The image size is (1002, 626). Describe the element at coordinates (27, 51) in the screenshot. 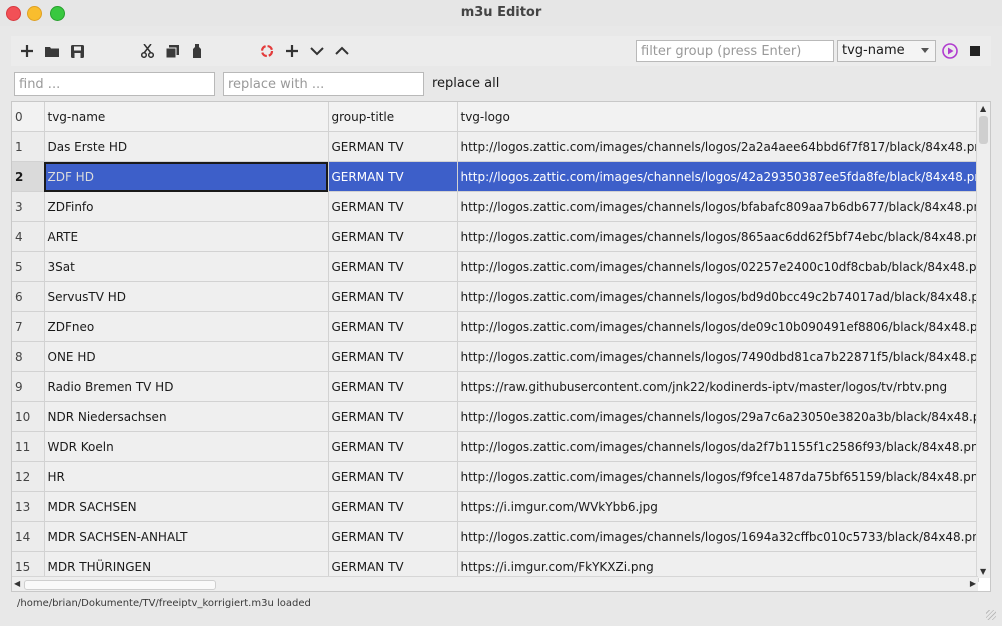

I see `new-file-icon` at that location.